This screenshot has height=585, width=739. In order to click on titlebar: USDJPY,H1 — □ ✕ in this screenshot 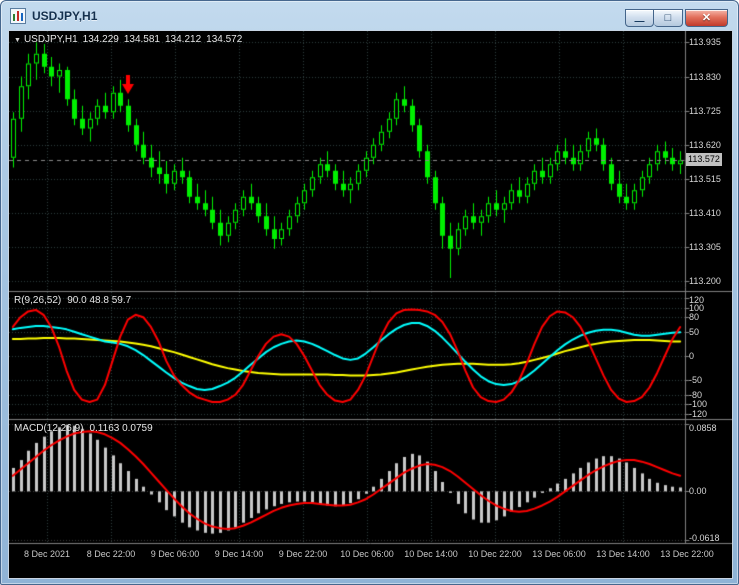, I will do `click(369, 16)`.